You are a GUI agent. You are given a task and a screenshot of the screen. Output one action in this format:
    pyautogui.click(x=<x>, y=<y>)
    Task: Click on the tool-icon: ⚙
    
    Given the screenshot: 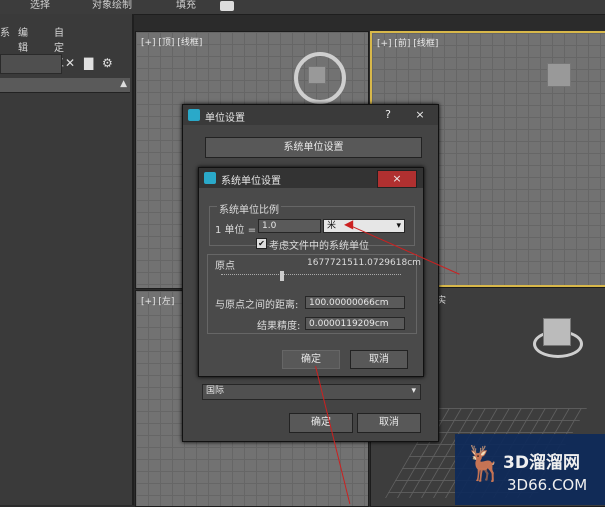 What is the action you would take?
    pyautogui.click(x=107, y=63)
    